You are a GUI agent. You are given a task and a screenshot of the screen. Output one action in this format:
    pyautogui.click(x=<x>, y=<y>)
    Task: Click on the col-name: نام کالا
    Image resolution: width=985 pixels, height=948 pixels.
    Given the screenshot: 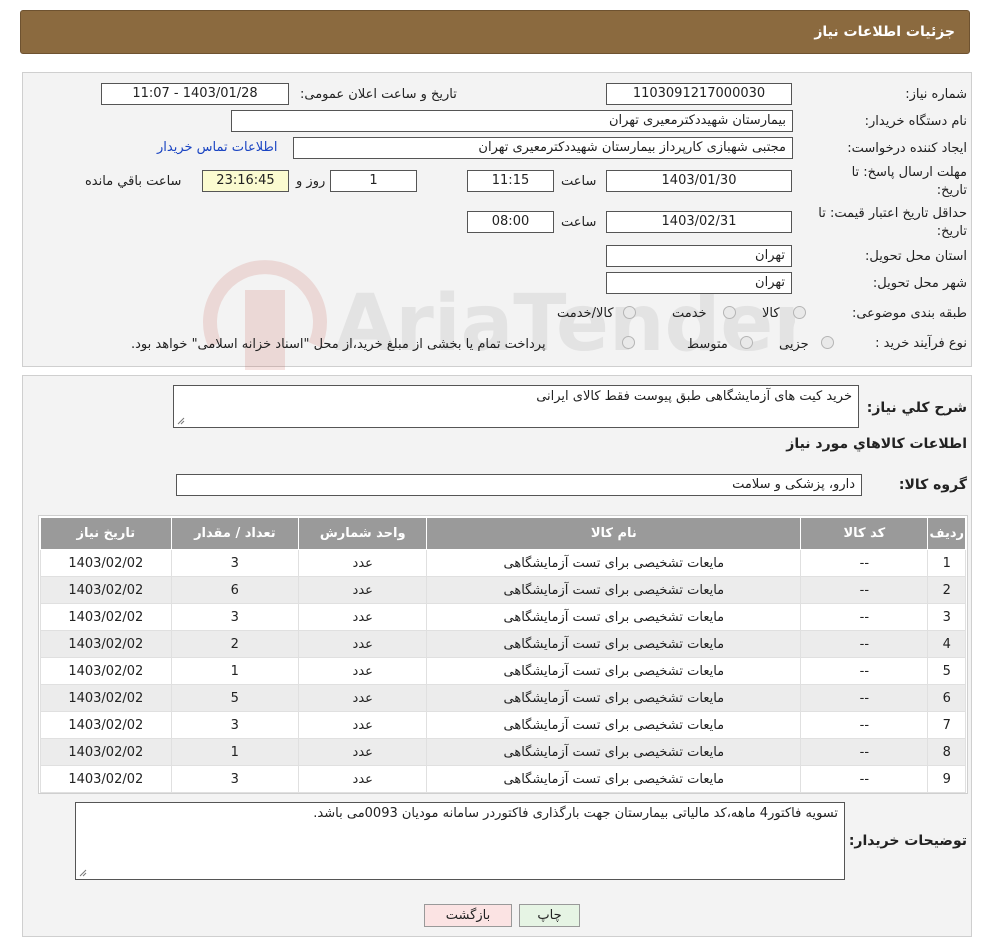 What is the action you would take?
    pyautogui.click(x=614, y=533)
    